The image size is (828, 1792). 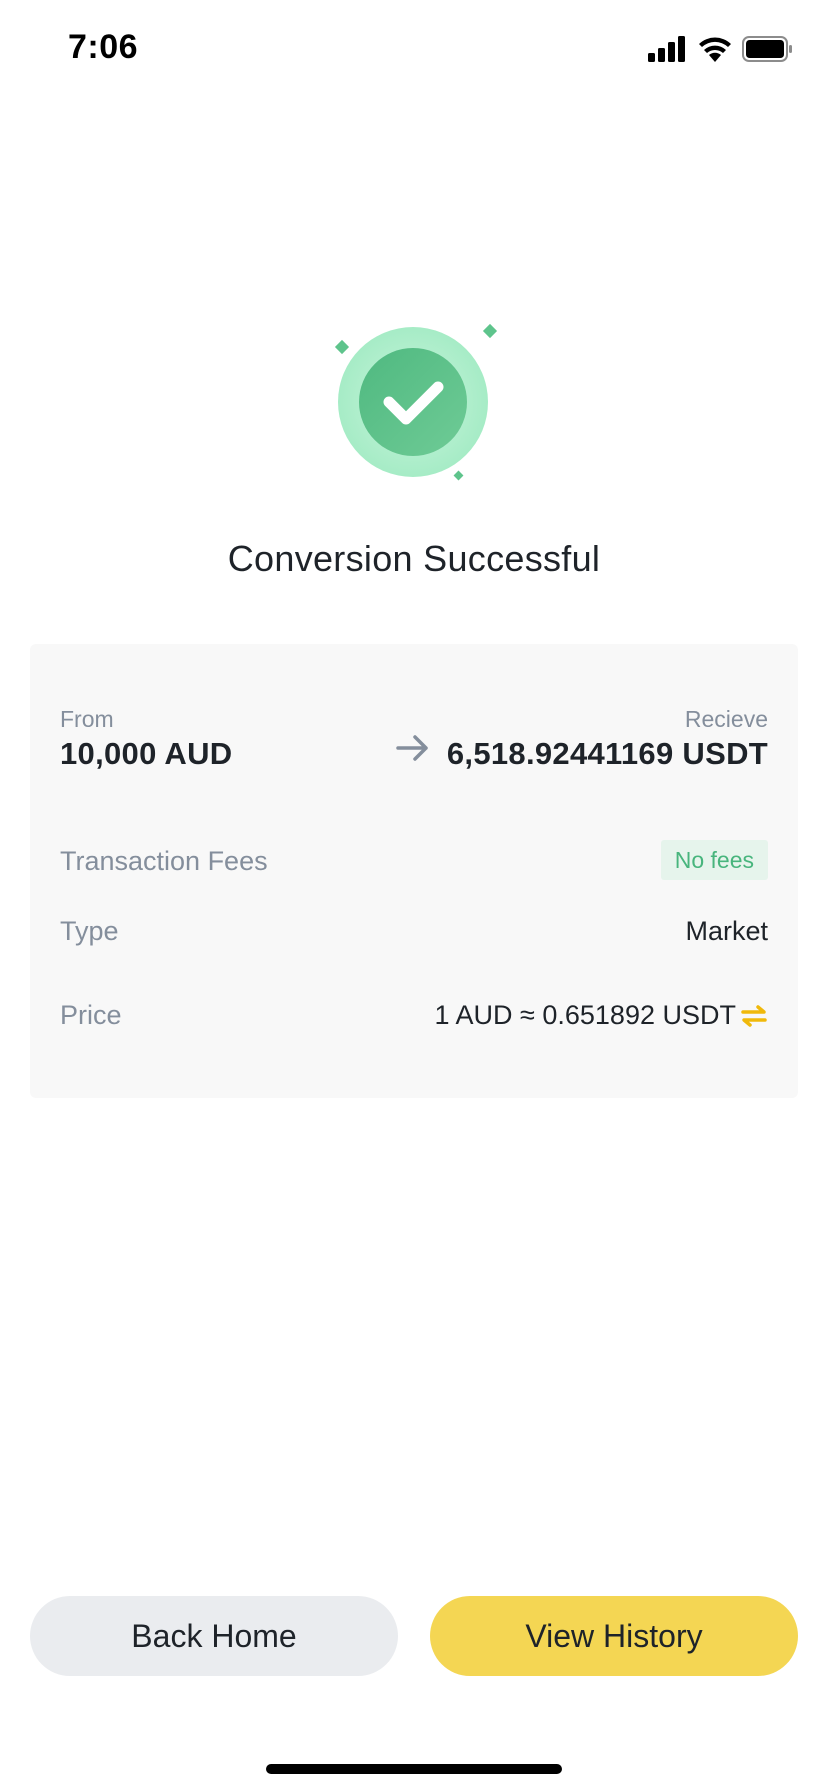 What do you see at coordinates (585, 1015) in the screenshot?
I see `price-value: 1 AUD ≈ 0.651892 USDT` at bounding box center [585, 1015].